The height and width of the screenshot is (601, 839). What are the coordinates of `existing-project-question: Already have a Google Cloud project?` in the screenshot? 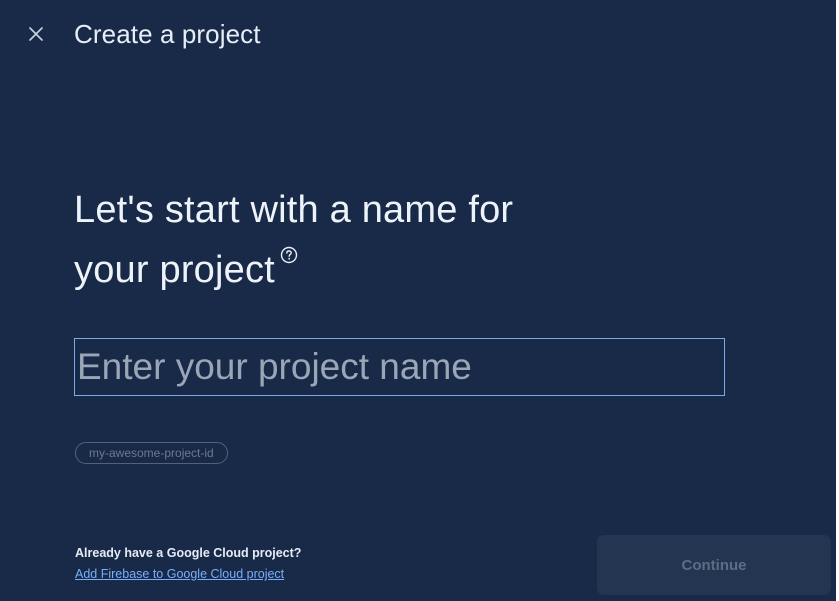 It's located at (188, 553).